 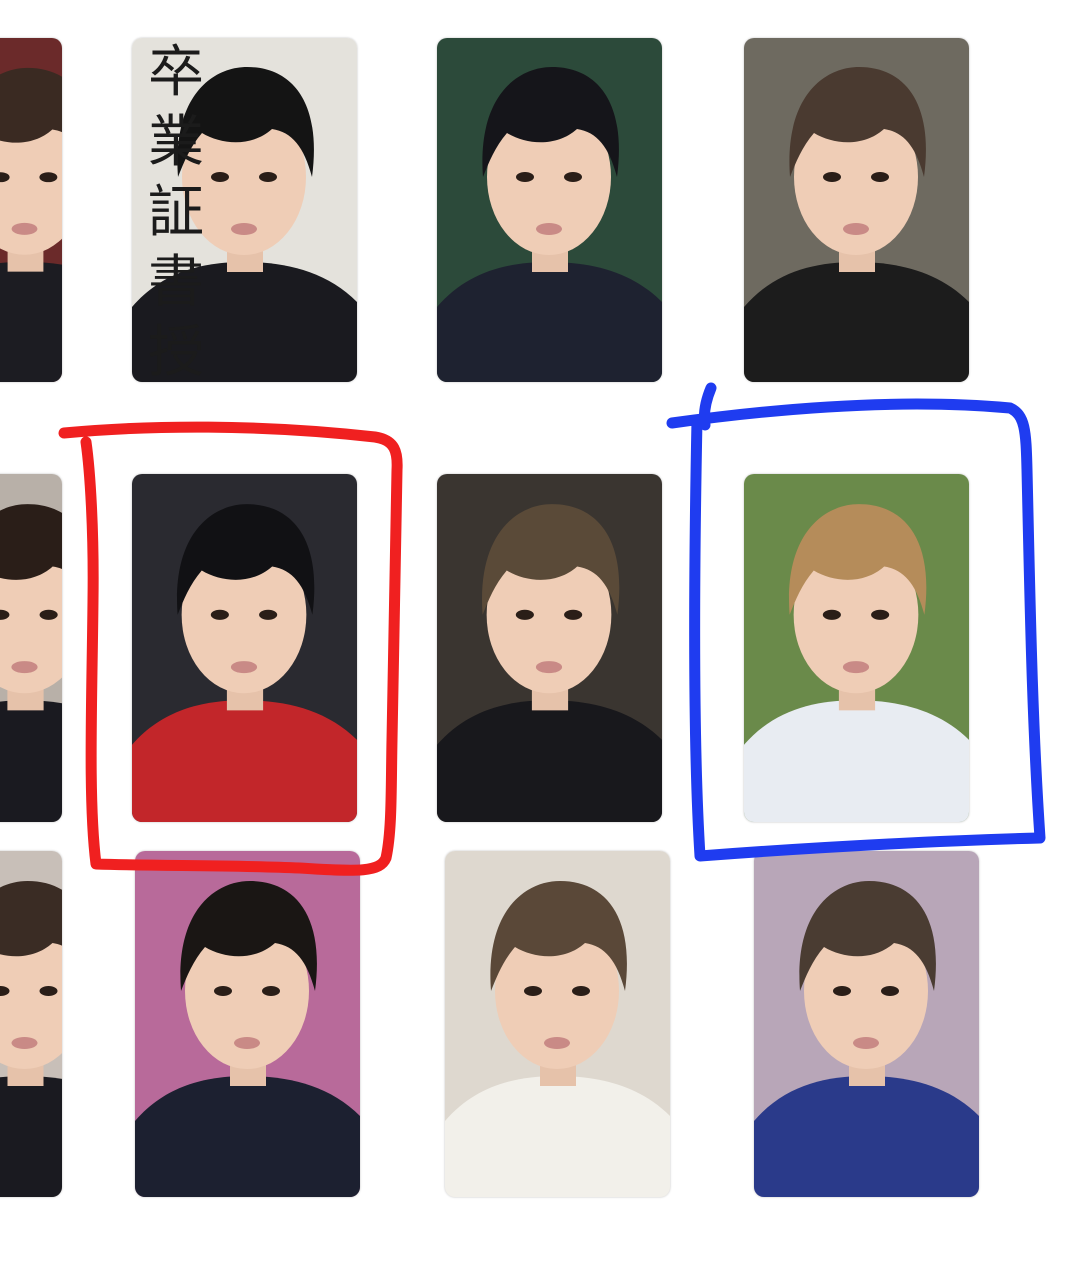 I want to click on photocard-r1-c3, so click(x=549, y=210).